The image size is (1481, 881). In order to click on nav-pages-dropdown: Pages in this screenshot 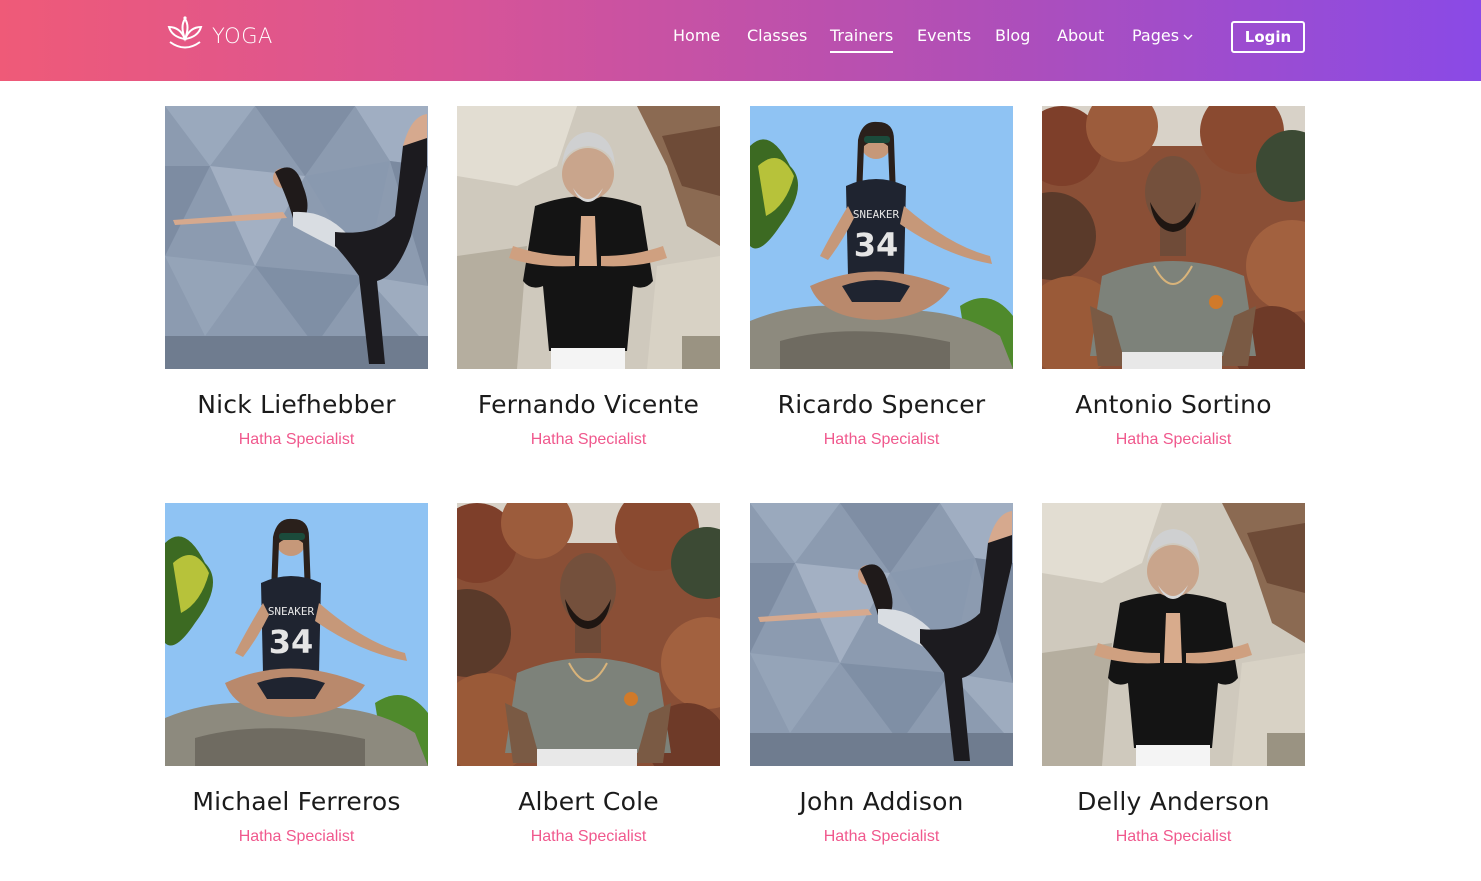, I will do `click(1163, 37)`.